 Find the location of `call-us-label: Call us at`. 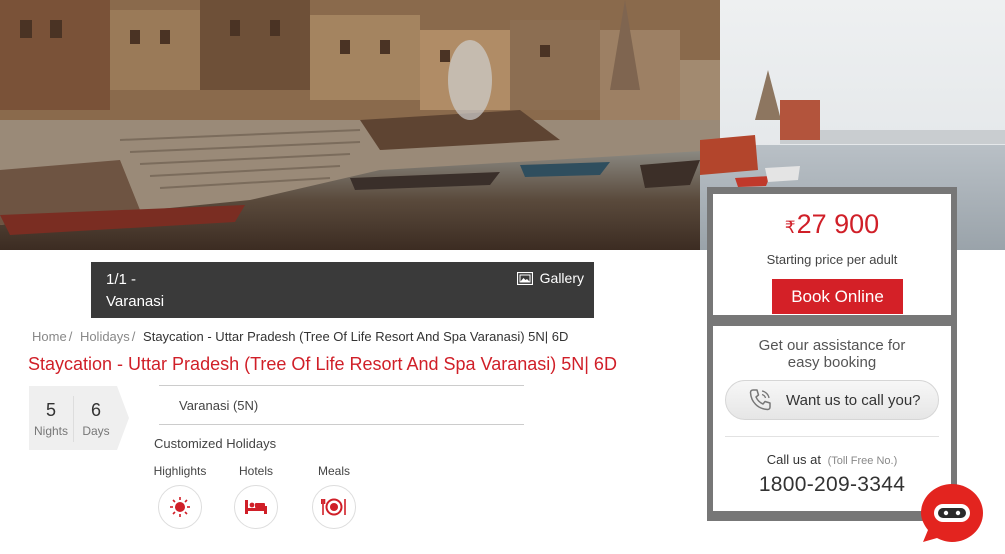

call-us-label: Call us at is located at coordinates (793, 459).